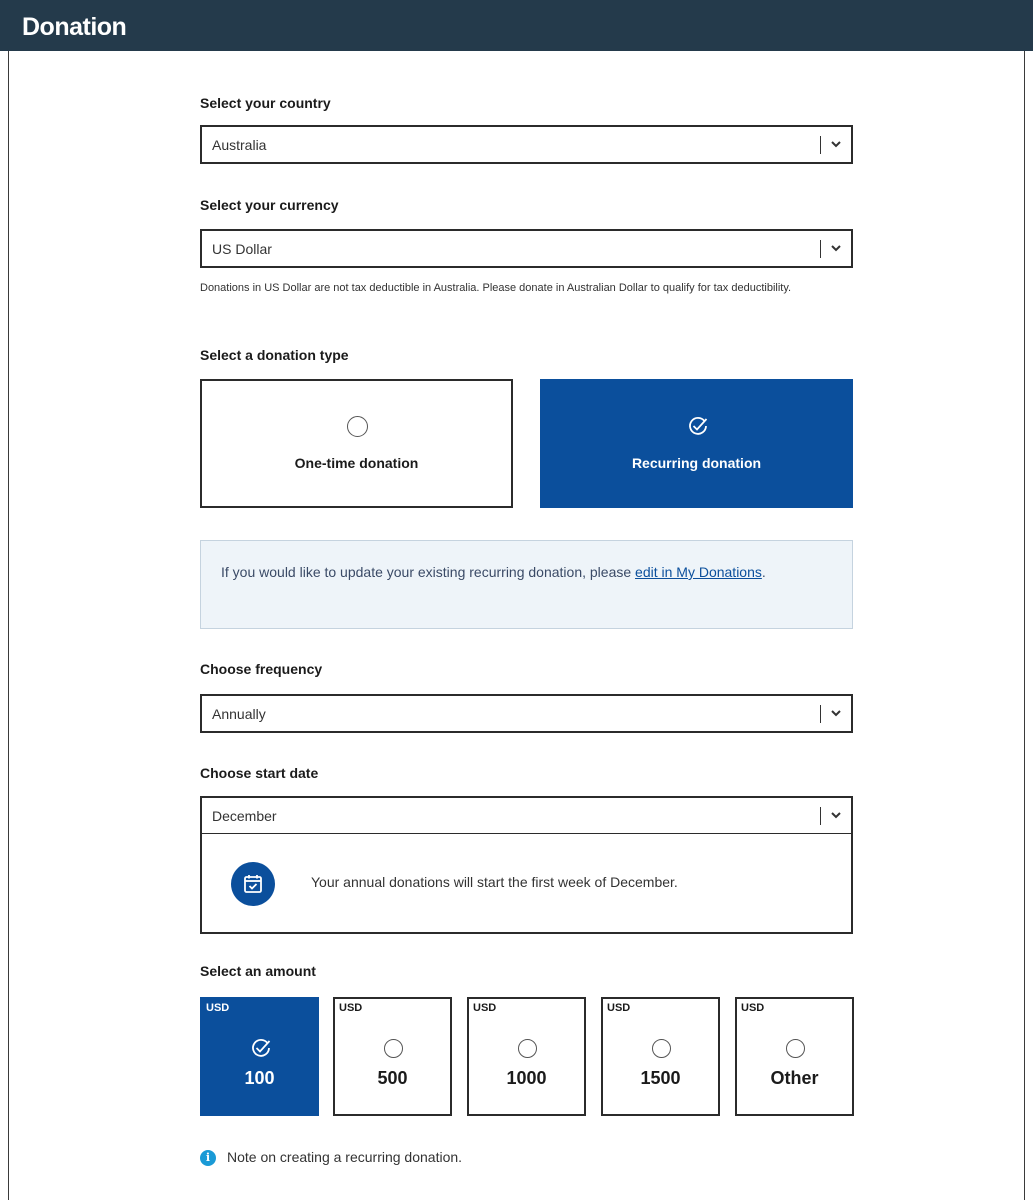  What do you see at coordinates (526, 248) in the screenshot?
I see `currency-select: US Dollar` at bounding box center [526, 248].